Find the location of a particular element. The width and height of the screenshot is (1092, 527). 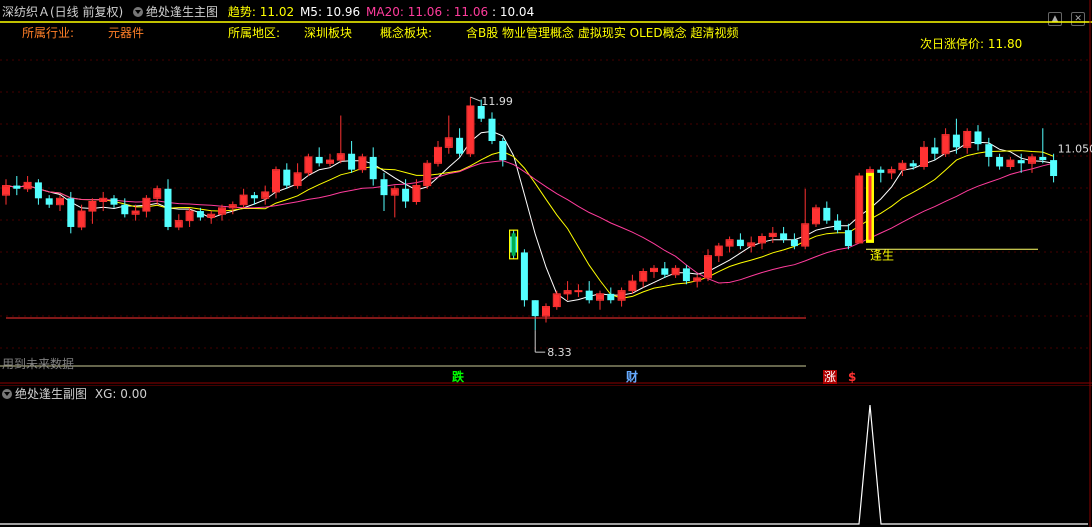

marker-cai: 财 is located at coordinates (632, 377).